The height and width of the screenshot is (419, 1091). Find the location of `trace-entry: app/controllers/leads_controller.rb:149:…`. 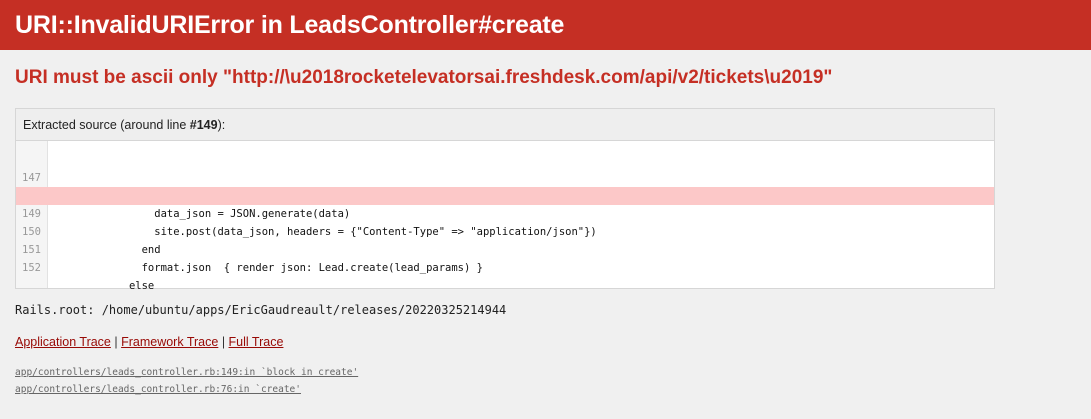

trace-entry: app/controllers/leads_controller.rb:149:… is located at coordinates (186, 372).